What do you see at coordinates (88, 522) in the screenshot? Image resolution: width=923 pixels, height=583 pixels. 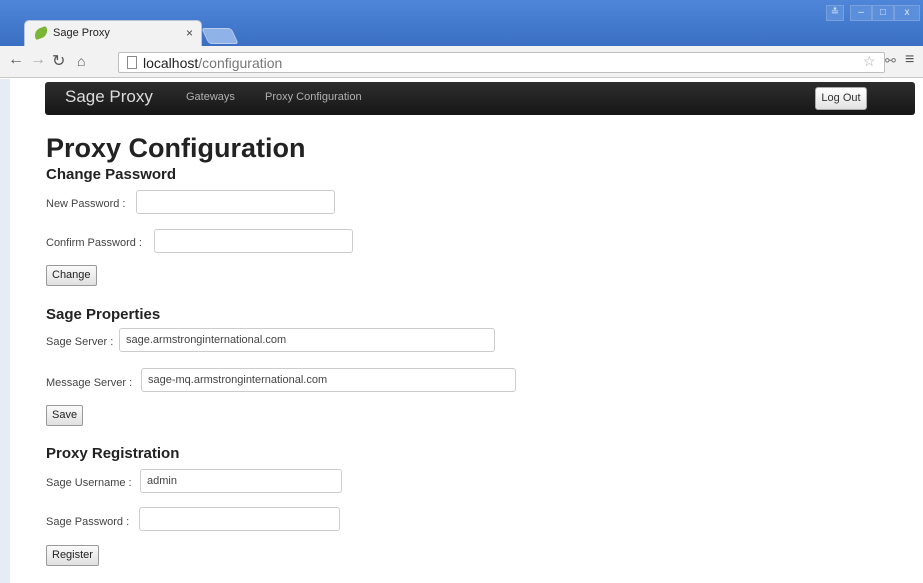 I see `sage-password-label: Sage Password :` at bounding box center [88, 522].